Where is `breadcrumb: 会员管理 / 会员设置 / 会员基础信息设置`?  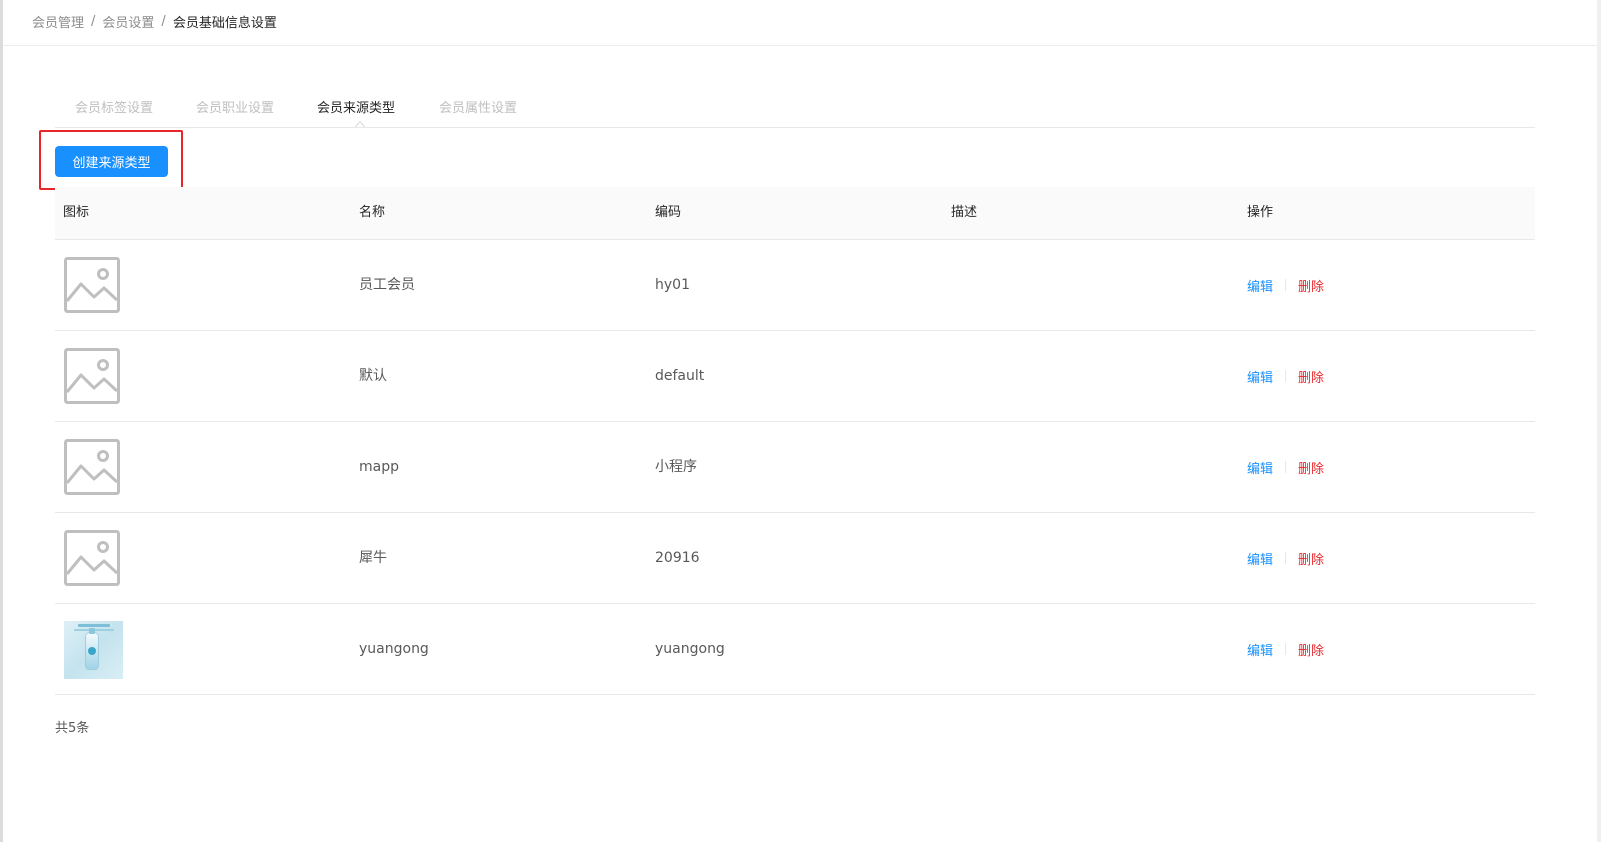 breadcrumb: 会员管理 / 会员设置 / 会员基础信息设置 is located at coordinates (154, 21).